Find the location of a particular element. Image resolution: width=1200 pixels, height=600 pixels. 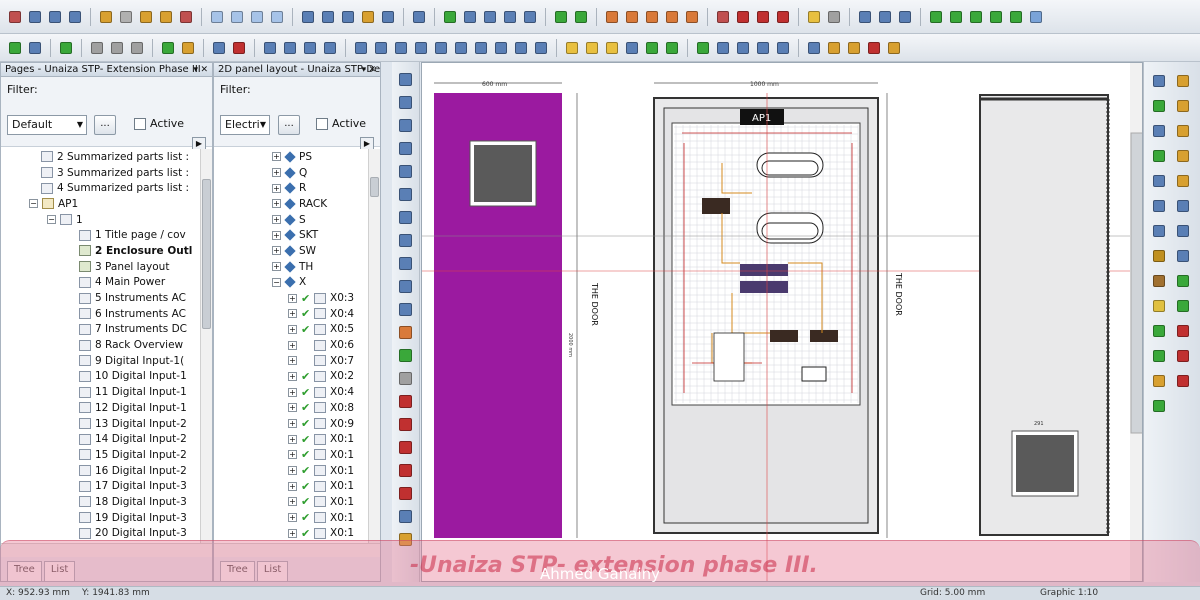

tree-item: 20 Digital Input-3 is located at coordinates (100, 534).